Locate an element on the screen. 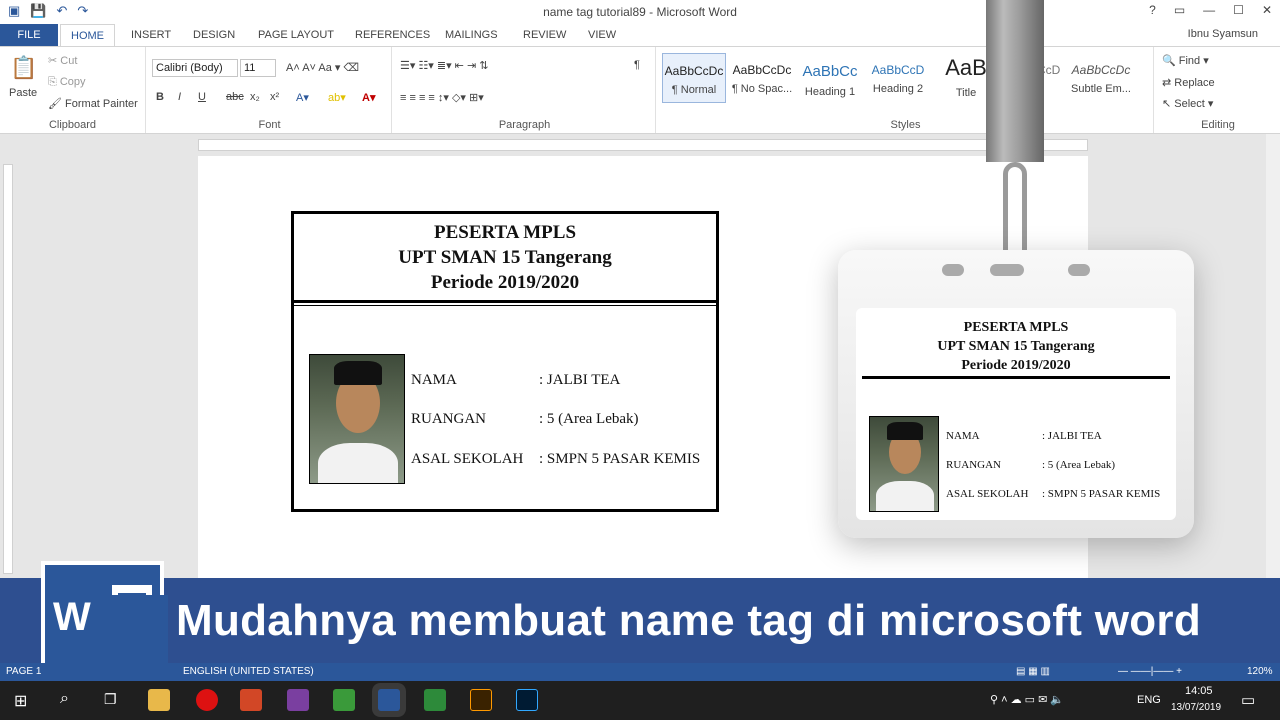  input-language: ENG is located at coordinates (1149, 700).